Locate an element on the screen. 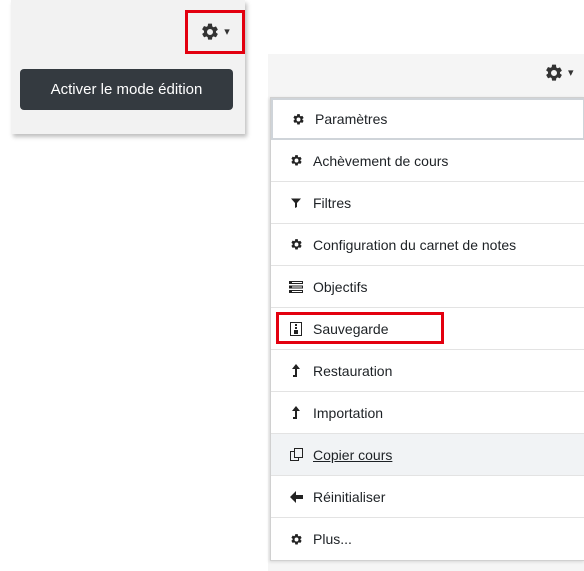 Image resolution: width=584 pixels, height=571 pixels. menu-item-filtres: Filtres is located at coordinates (427, 203).